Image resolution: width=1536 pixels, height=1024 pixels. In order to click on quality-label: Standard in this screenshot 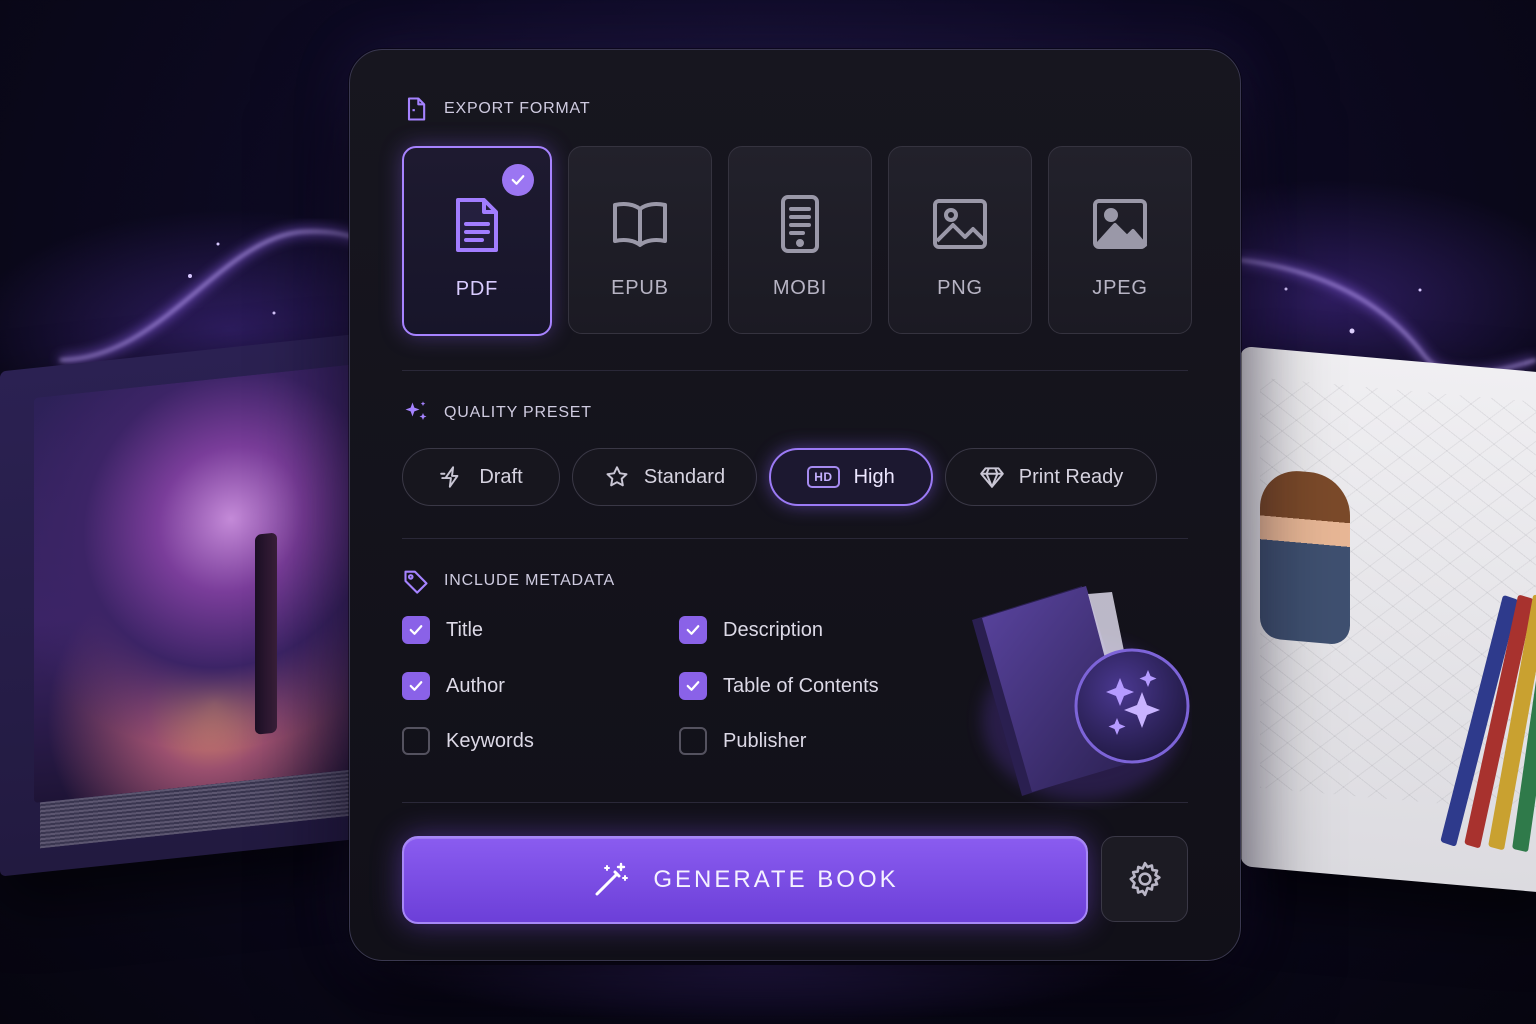, I will do `click(684, 476)`.